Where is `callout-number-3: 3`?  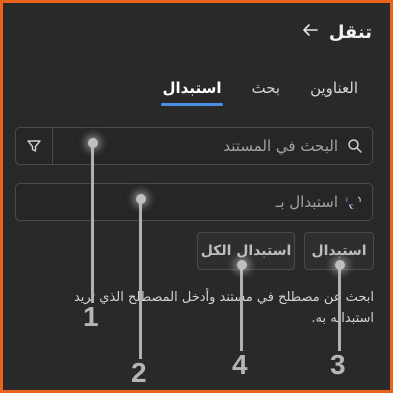 callout-number-3: 3 is located at coordinates (338, 364).